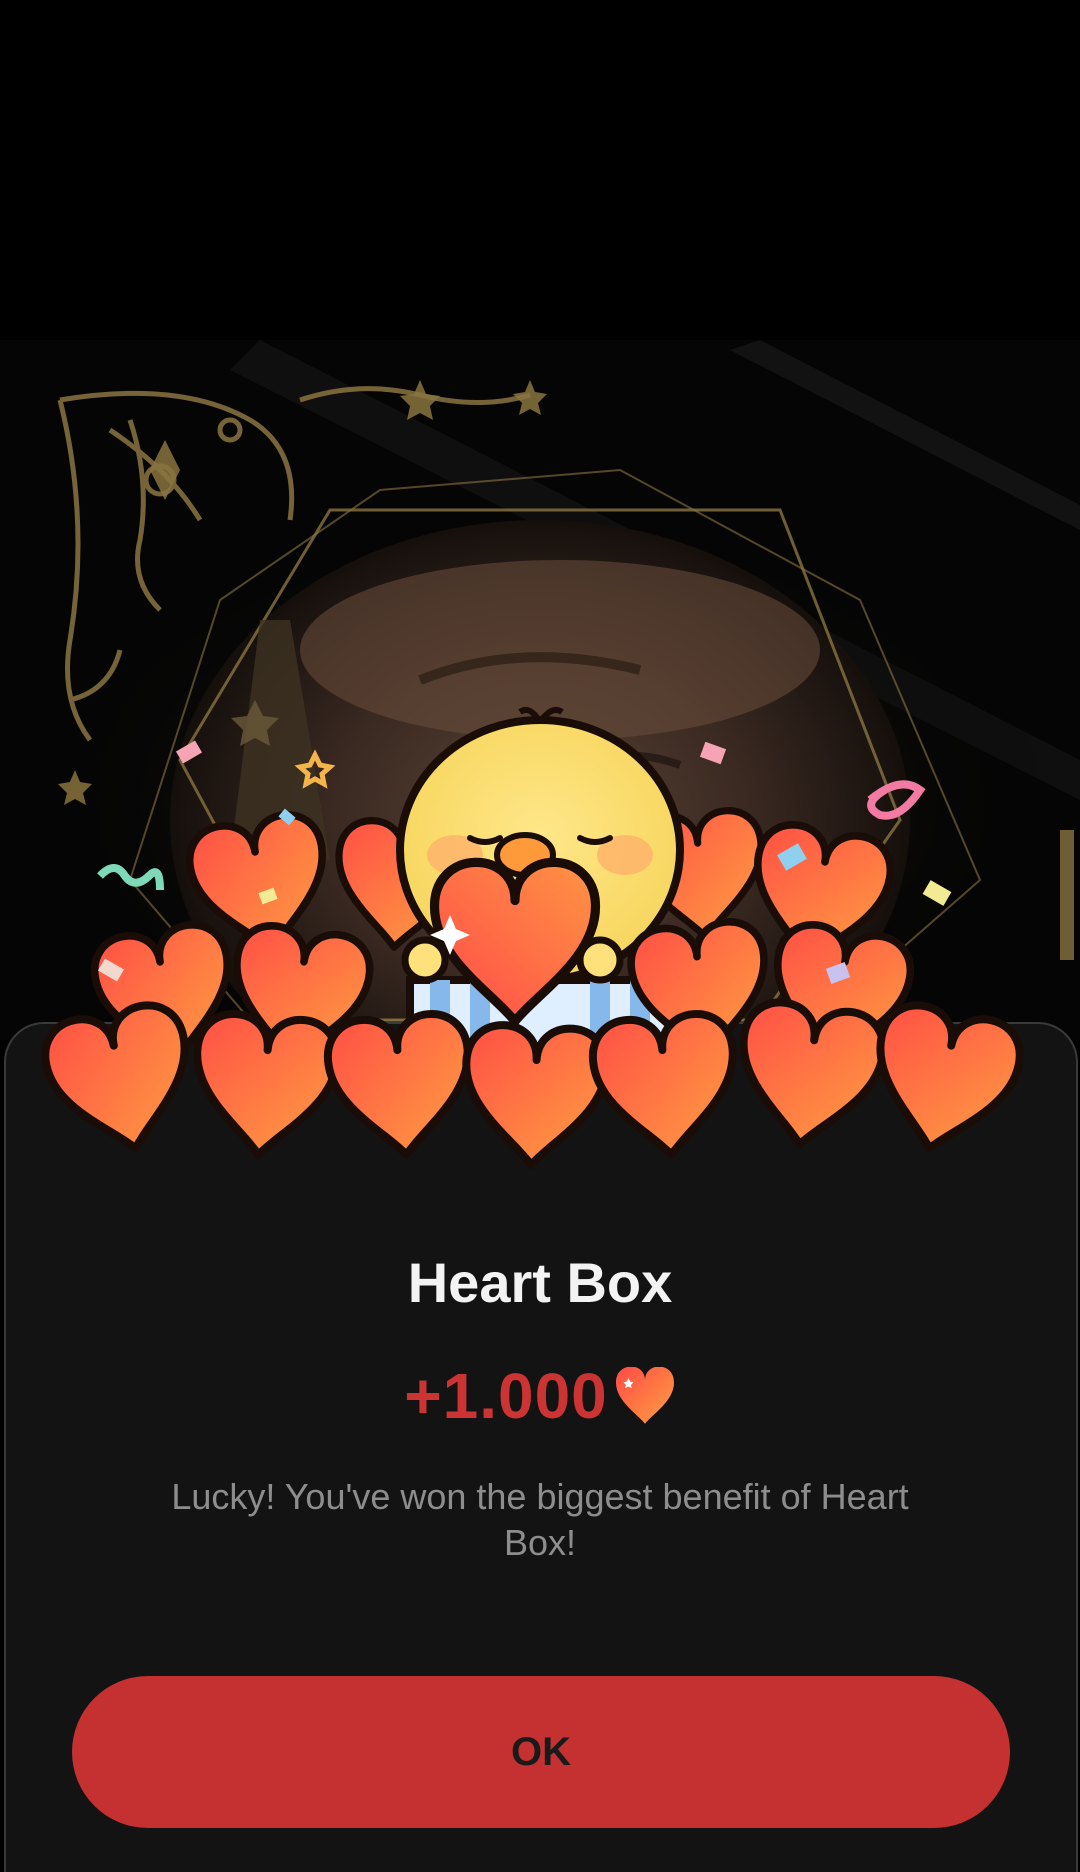 The width and height of the screenshot is (1080, 1872). I want to click on dialog-title: Heart Box, so click(540, 1282).